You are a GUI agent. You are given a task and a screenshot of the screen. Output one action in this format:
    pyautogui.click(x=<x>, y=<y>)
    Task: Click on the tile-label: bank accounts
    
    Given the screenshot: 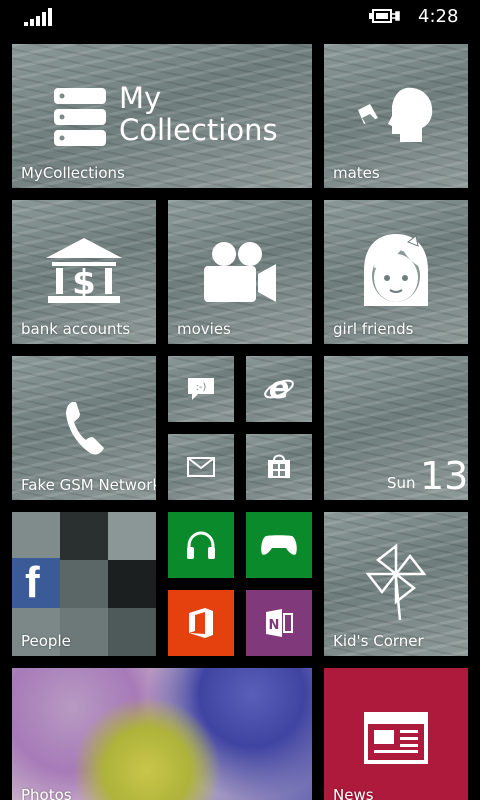 What is the action you would take?
    pyautogui.click(x=76, y=329)
    